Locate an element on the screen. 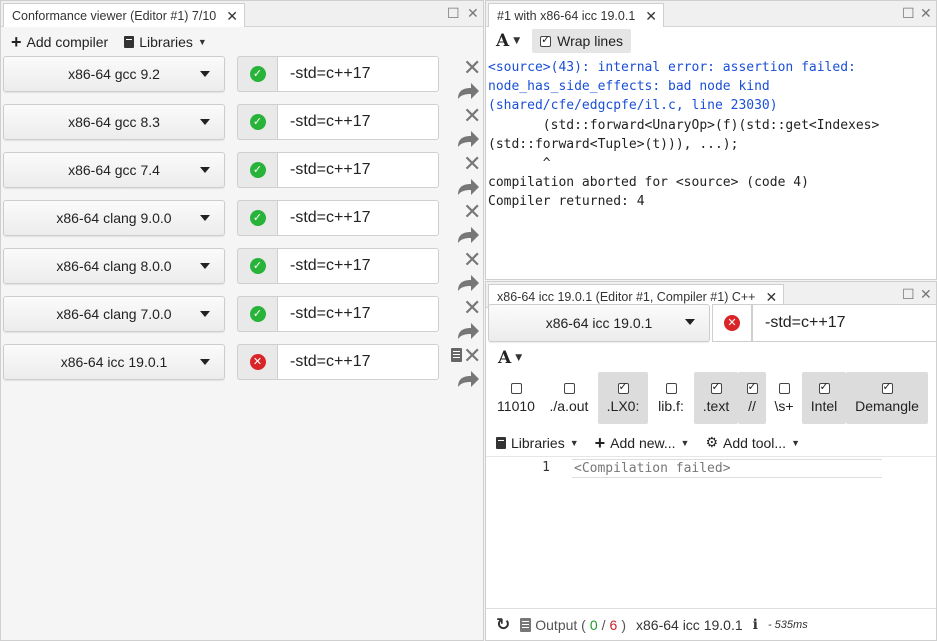 The height and width of the screenshot is (641, 937). info-icon: i is located at coordinates (755, 625).